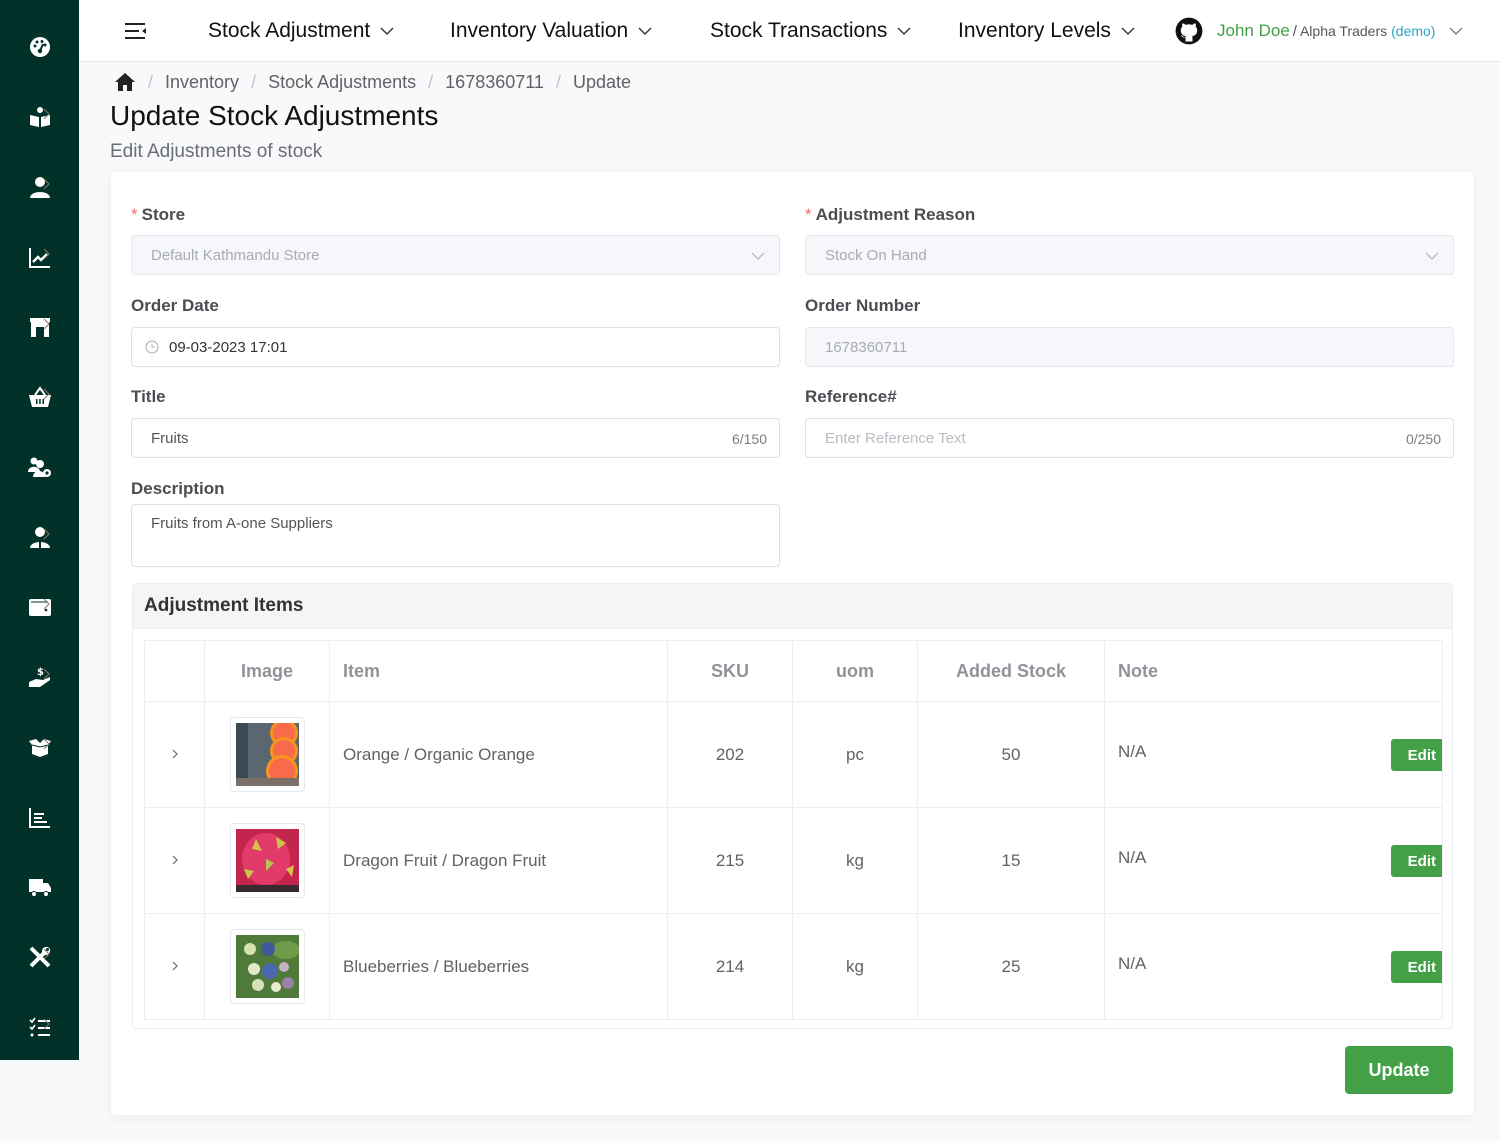 This screenshot has width=1500, height=1141. What do you see at coordinates (1319, 31) in the screenshot?
I see `user-menu: John Doe / Alpha Traders (demo)` at bounding box center [1319, 31].